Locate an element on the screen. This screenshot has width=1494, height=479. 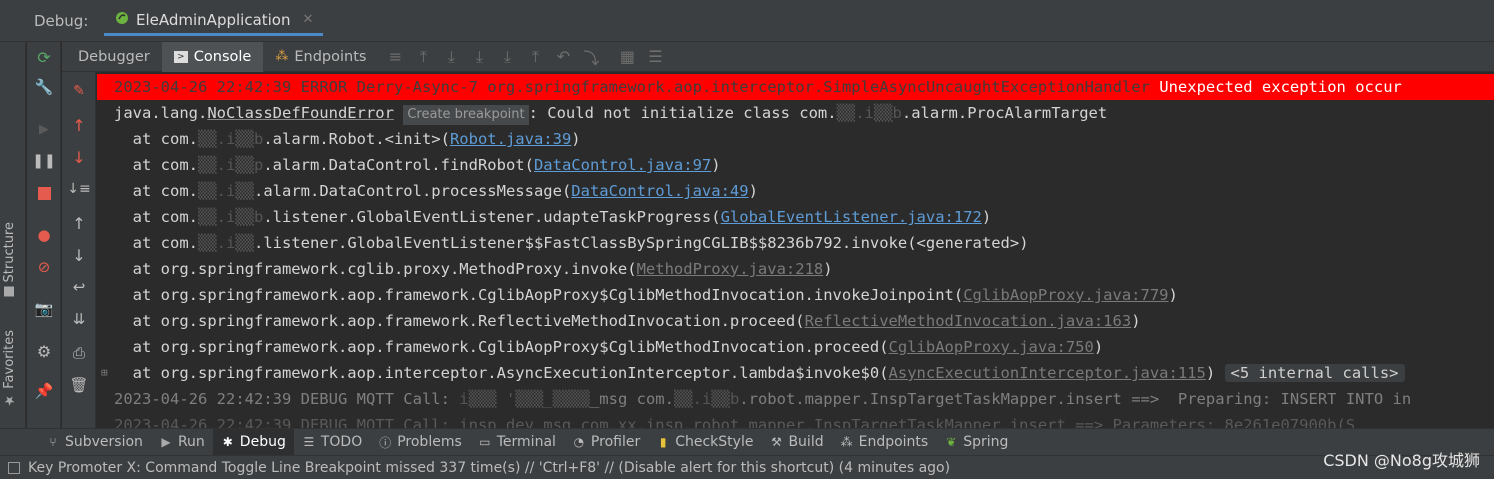
resume-icon: ▶ is located at coordinates (44, 129).